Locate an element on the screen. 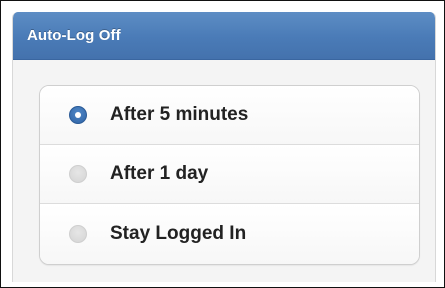 This screenshot has width=445, height=288. option-label: After 5 minutes is located at coordinates (179, 114).